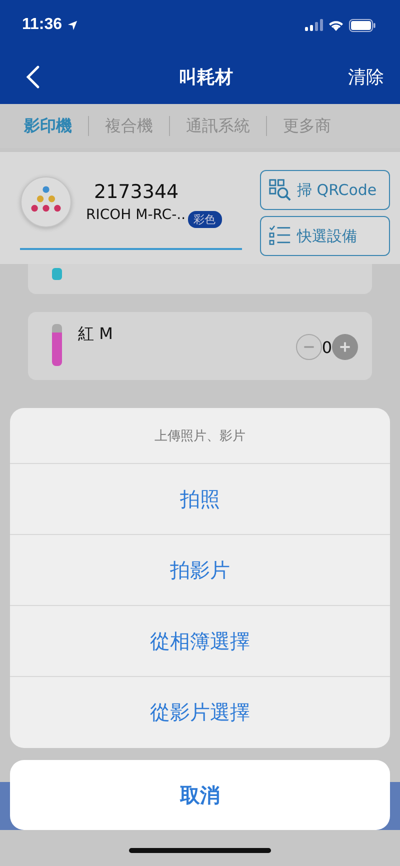 This screenshot has height=866, width=400. I want to click on sheet-option: 從相簿選擇, so click(200, 641).